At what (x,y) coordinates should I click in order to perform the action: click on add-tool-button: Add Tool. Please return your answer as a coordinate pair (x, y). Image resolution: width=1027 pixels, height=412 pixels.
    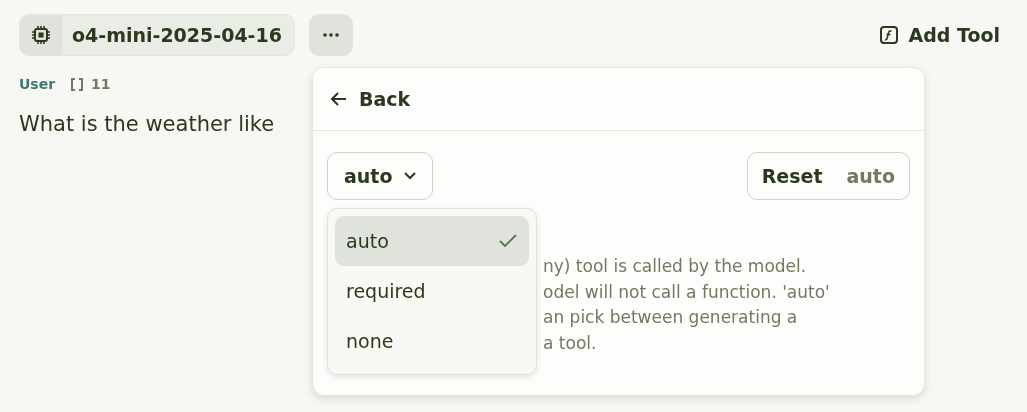
    Looking at the image, I should click on (940, 35).